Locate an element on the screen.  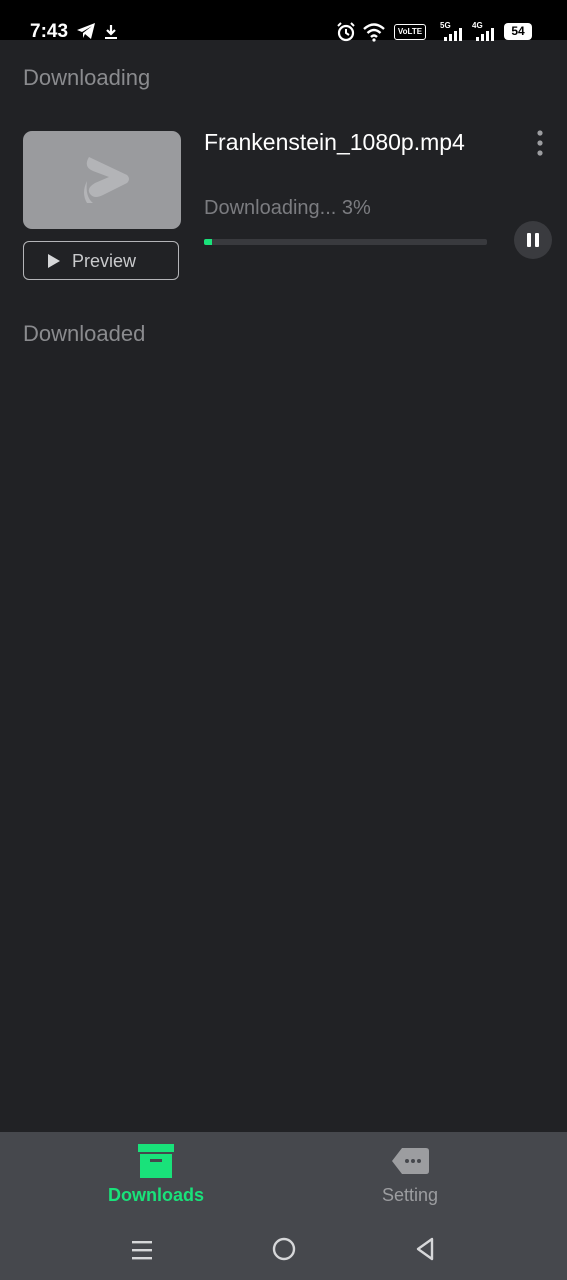
system-nav-bar is located at coordinates (283, 1251).